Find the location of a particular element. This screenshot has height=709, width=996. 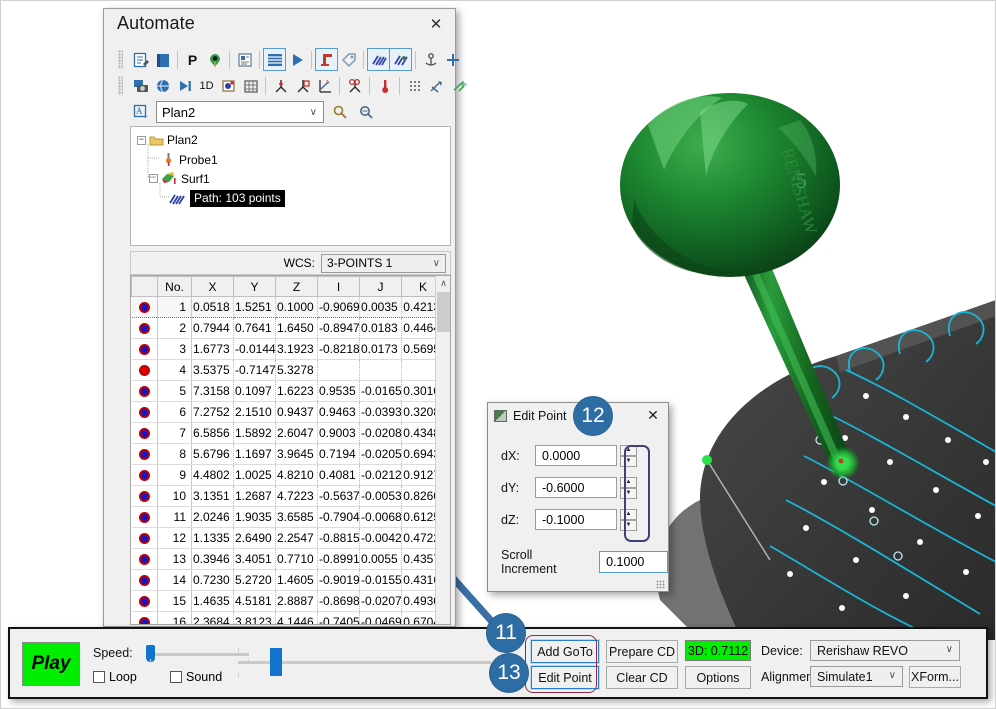

table-row: 10 3.1351 1.2687 4.7223 -0.5637 -0.0053 0.8260 is located at coordinates (288, 496).